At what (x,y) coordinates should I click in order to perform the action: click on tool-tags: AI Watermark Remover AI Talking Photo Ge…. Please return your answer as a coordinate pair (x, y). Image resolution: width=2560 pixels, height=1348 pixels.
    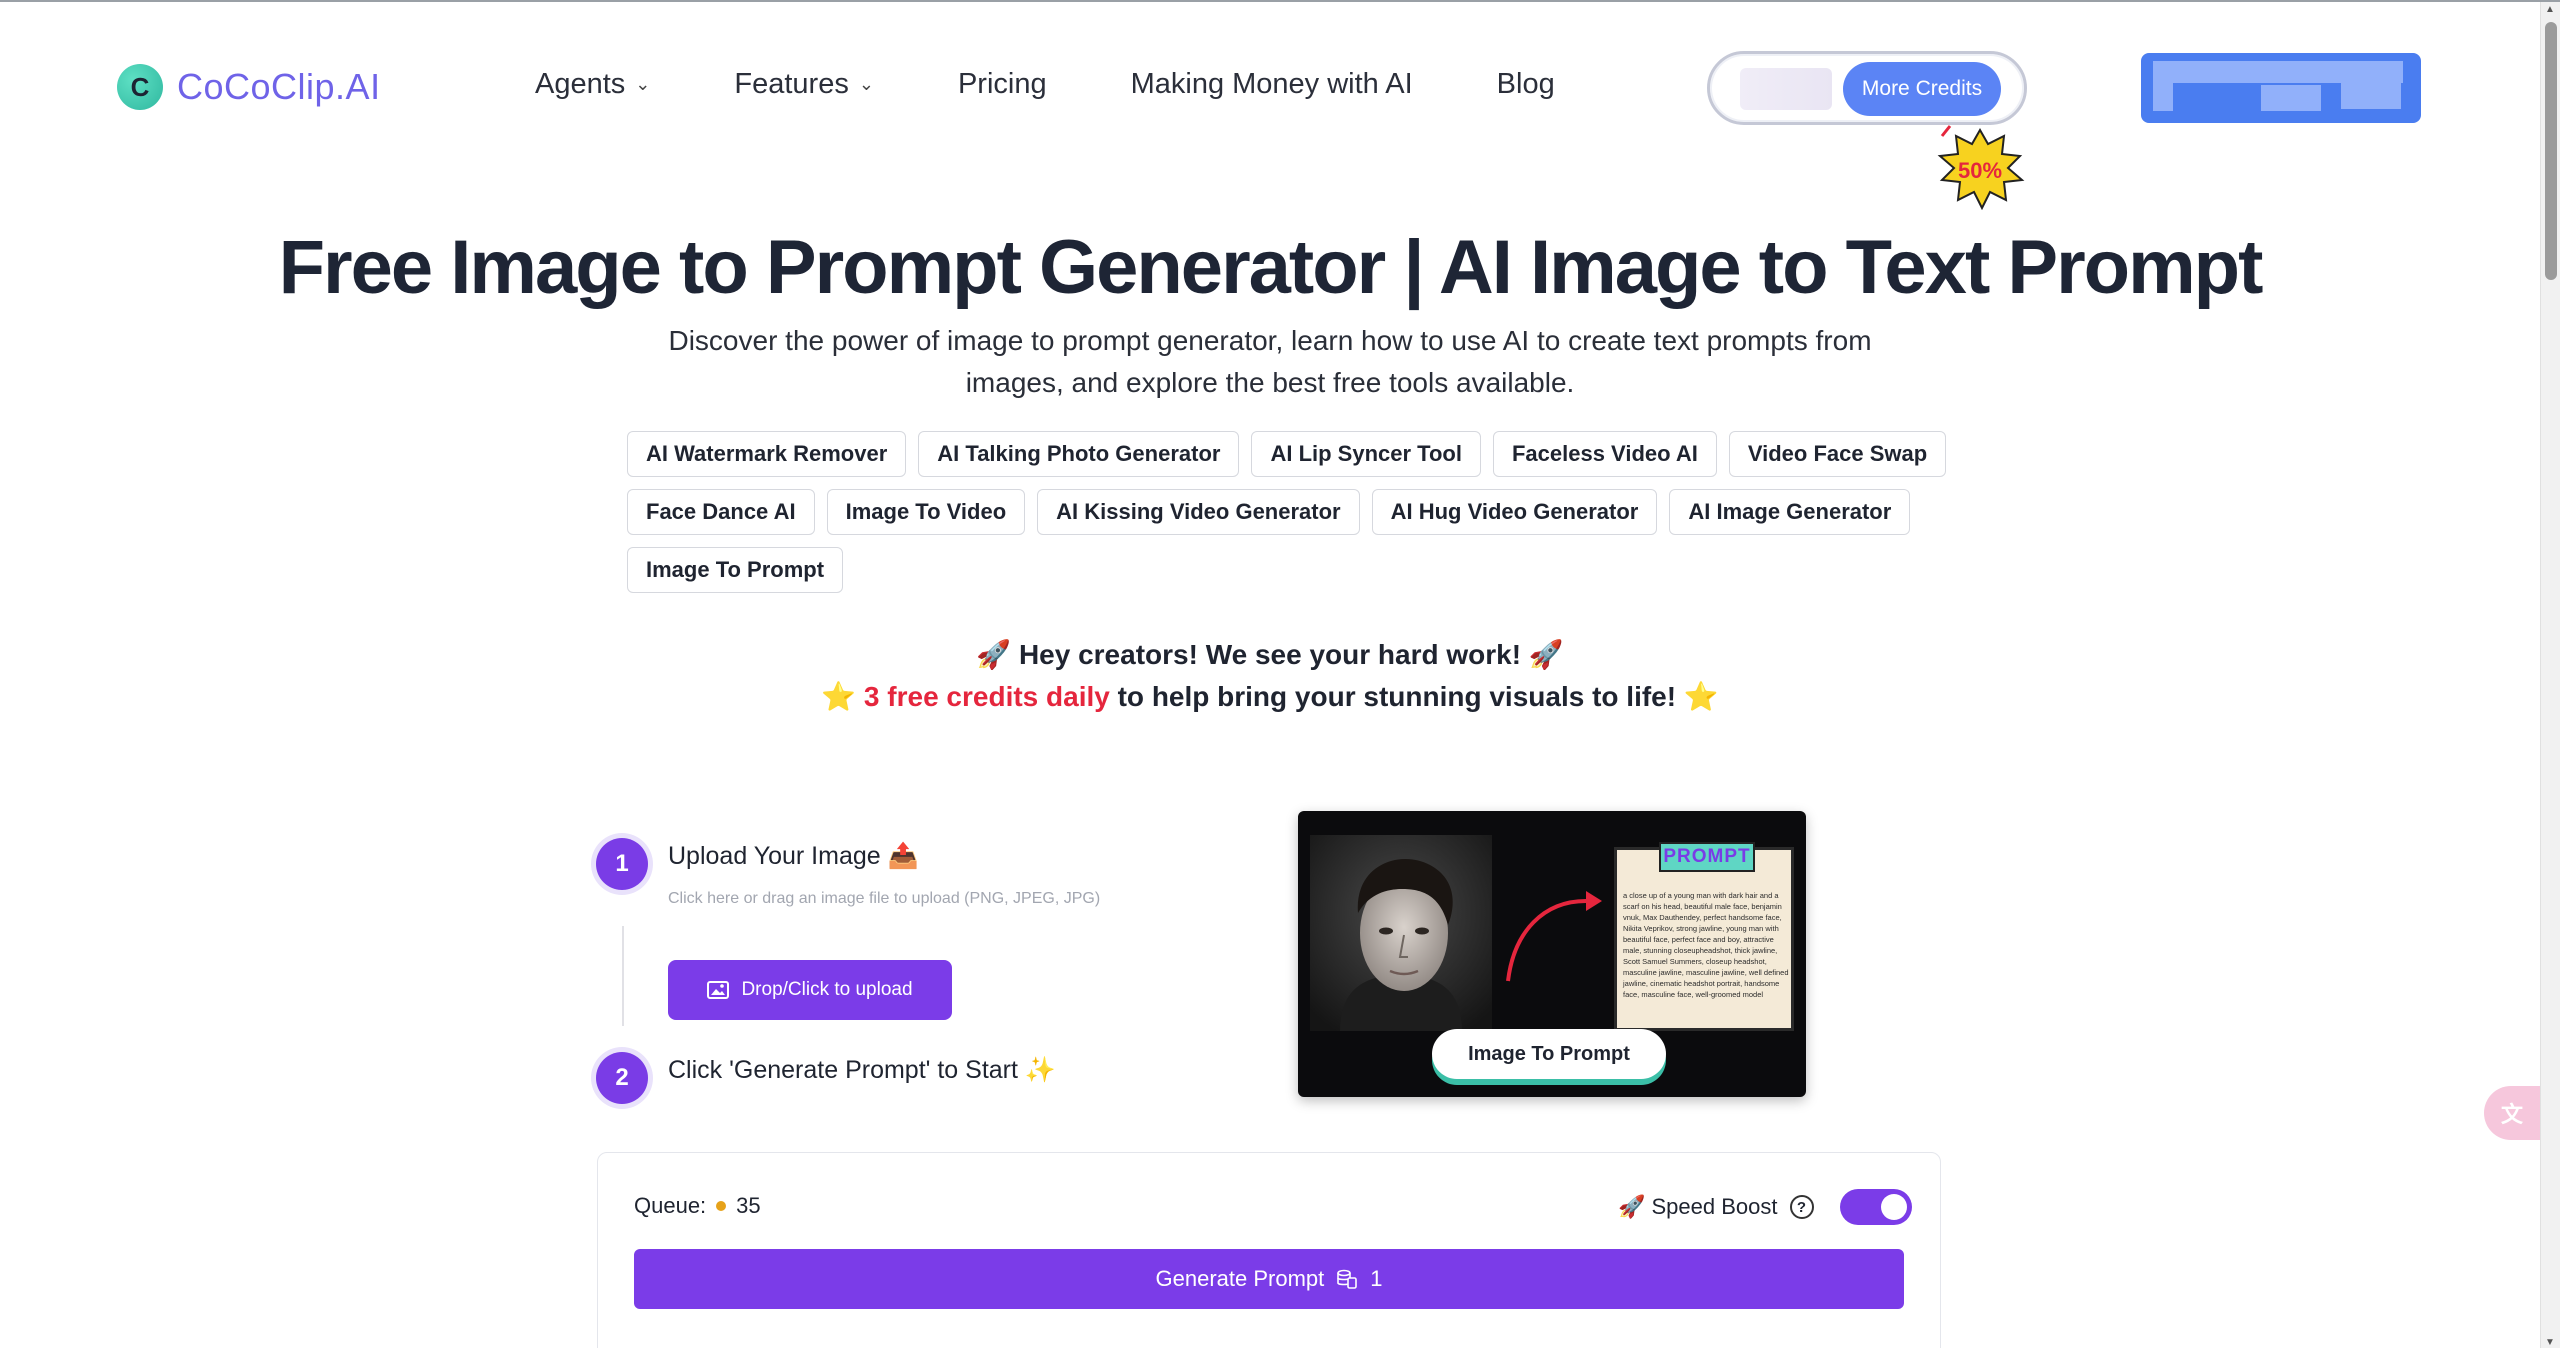
    Looking at the image, I should click on (1287, 518).